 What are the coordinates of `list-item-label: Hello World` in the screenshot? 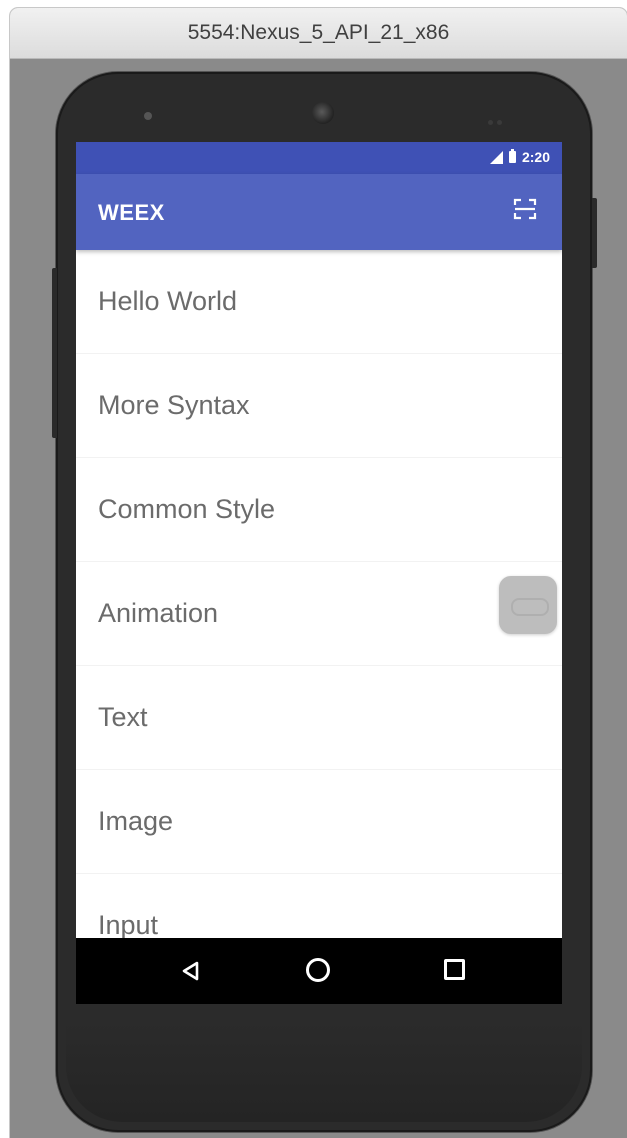 It's located at (168, 301).